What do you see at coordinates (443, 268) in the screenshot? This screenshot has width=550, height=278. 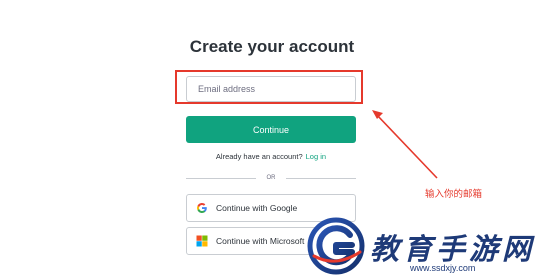 I see `watermark-url: www.ssdxjy.com` at bounding box center [443, 268].